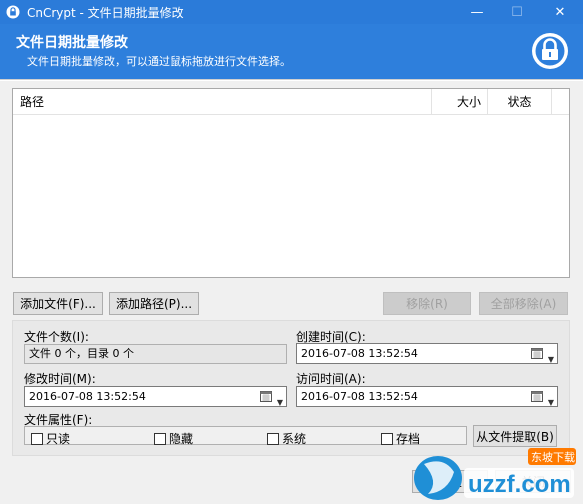  I want to click on watermark-text: uzzf.com, so click(519, 484).